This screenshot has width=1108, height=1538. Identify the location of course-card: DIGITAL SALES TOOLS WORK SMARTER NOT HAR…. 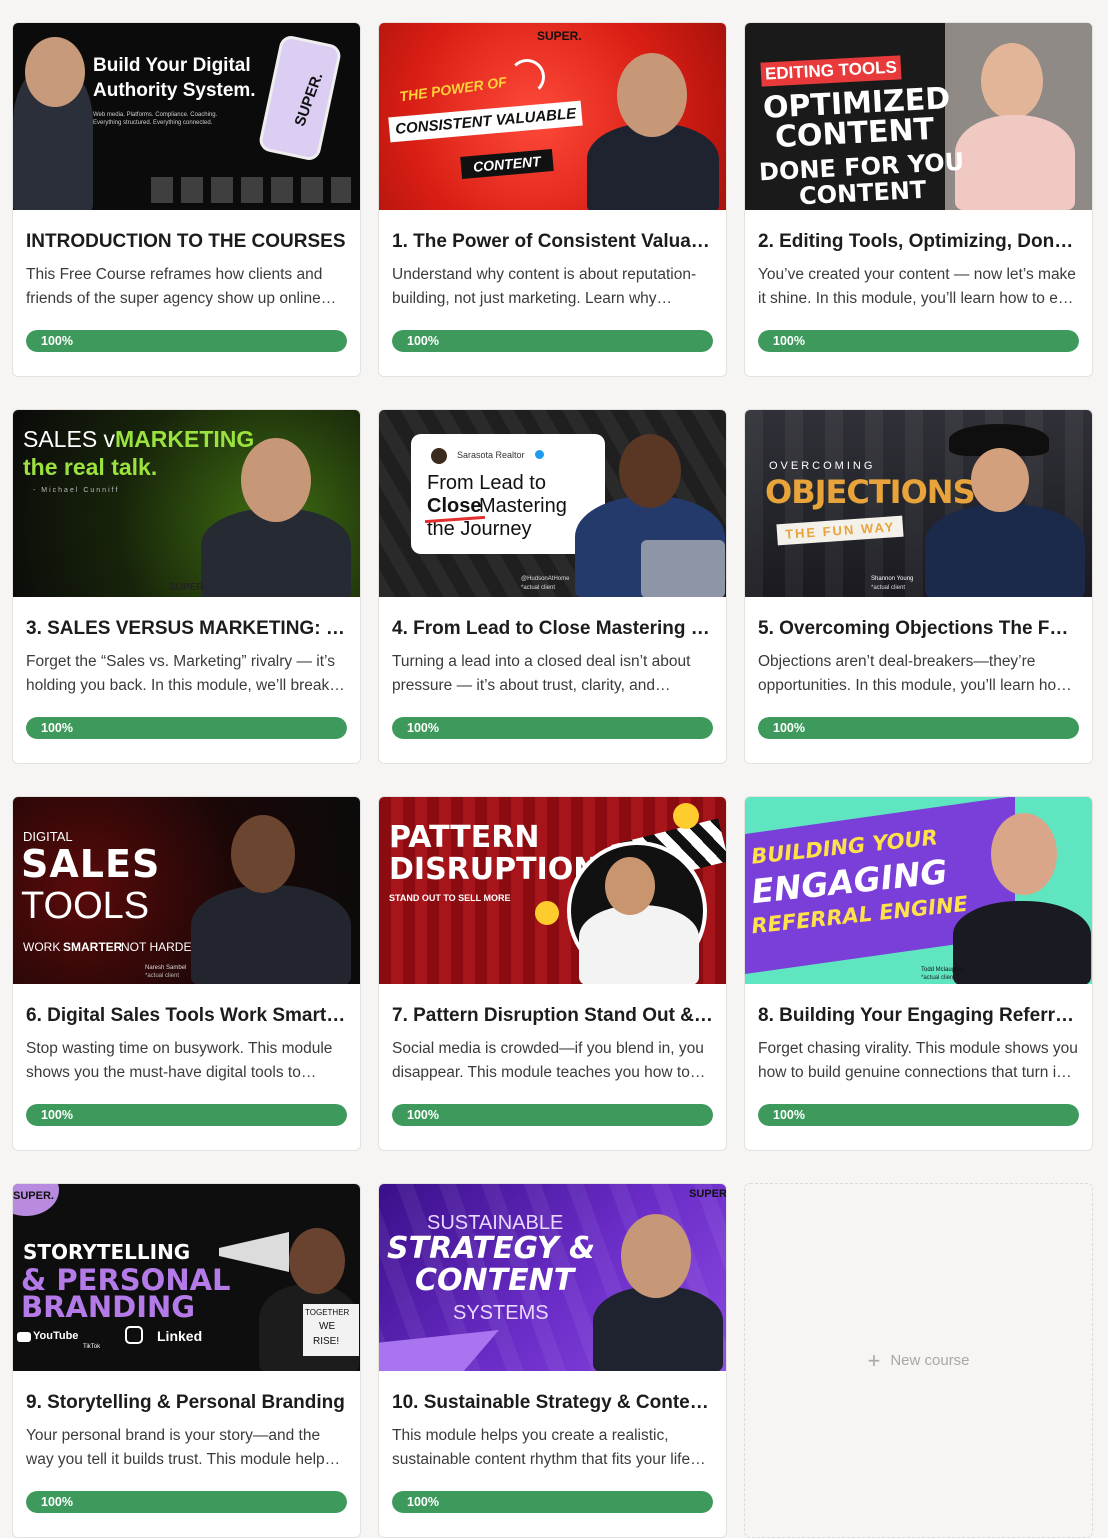
(186, 973).